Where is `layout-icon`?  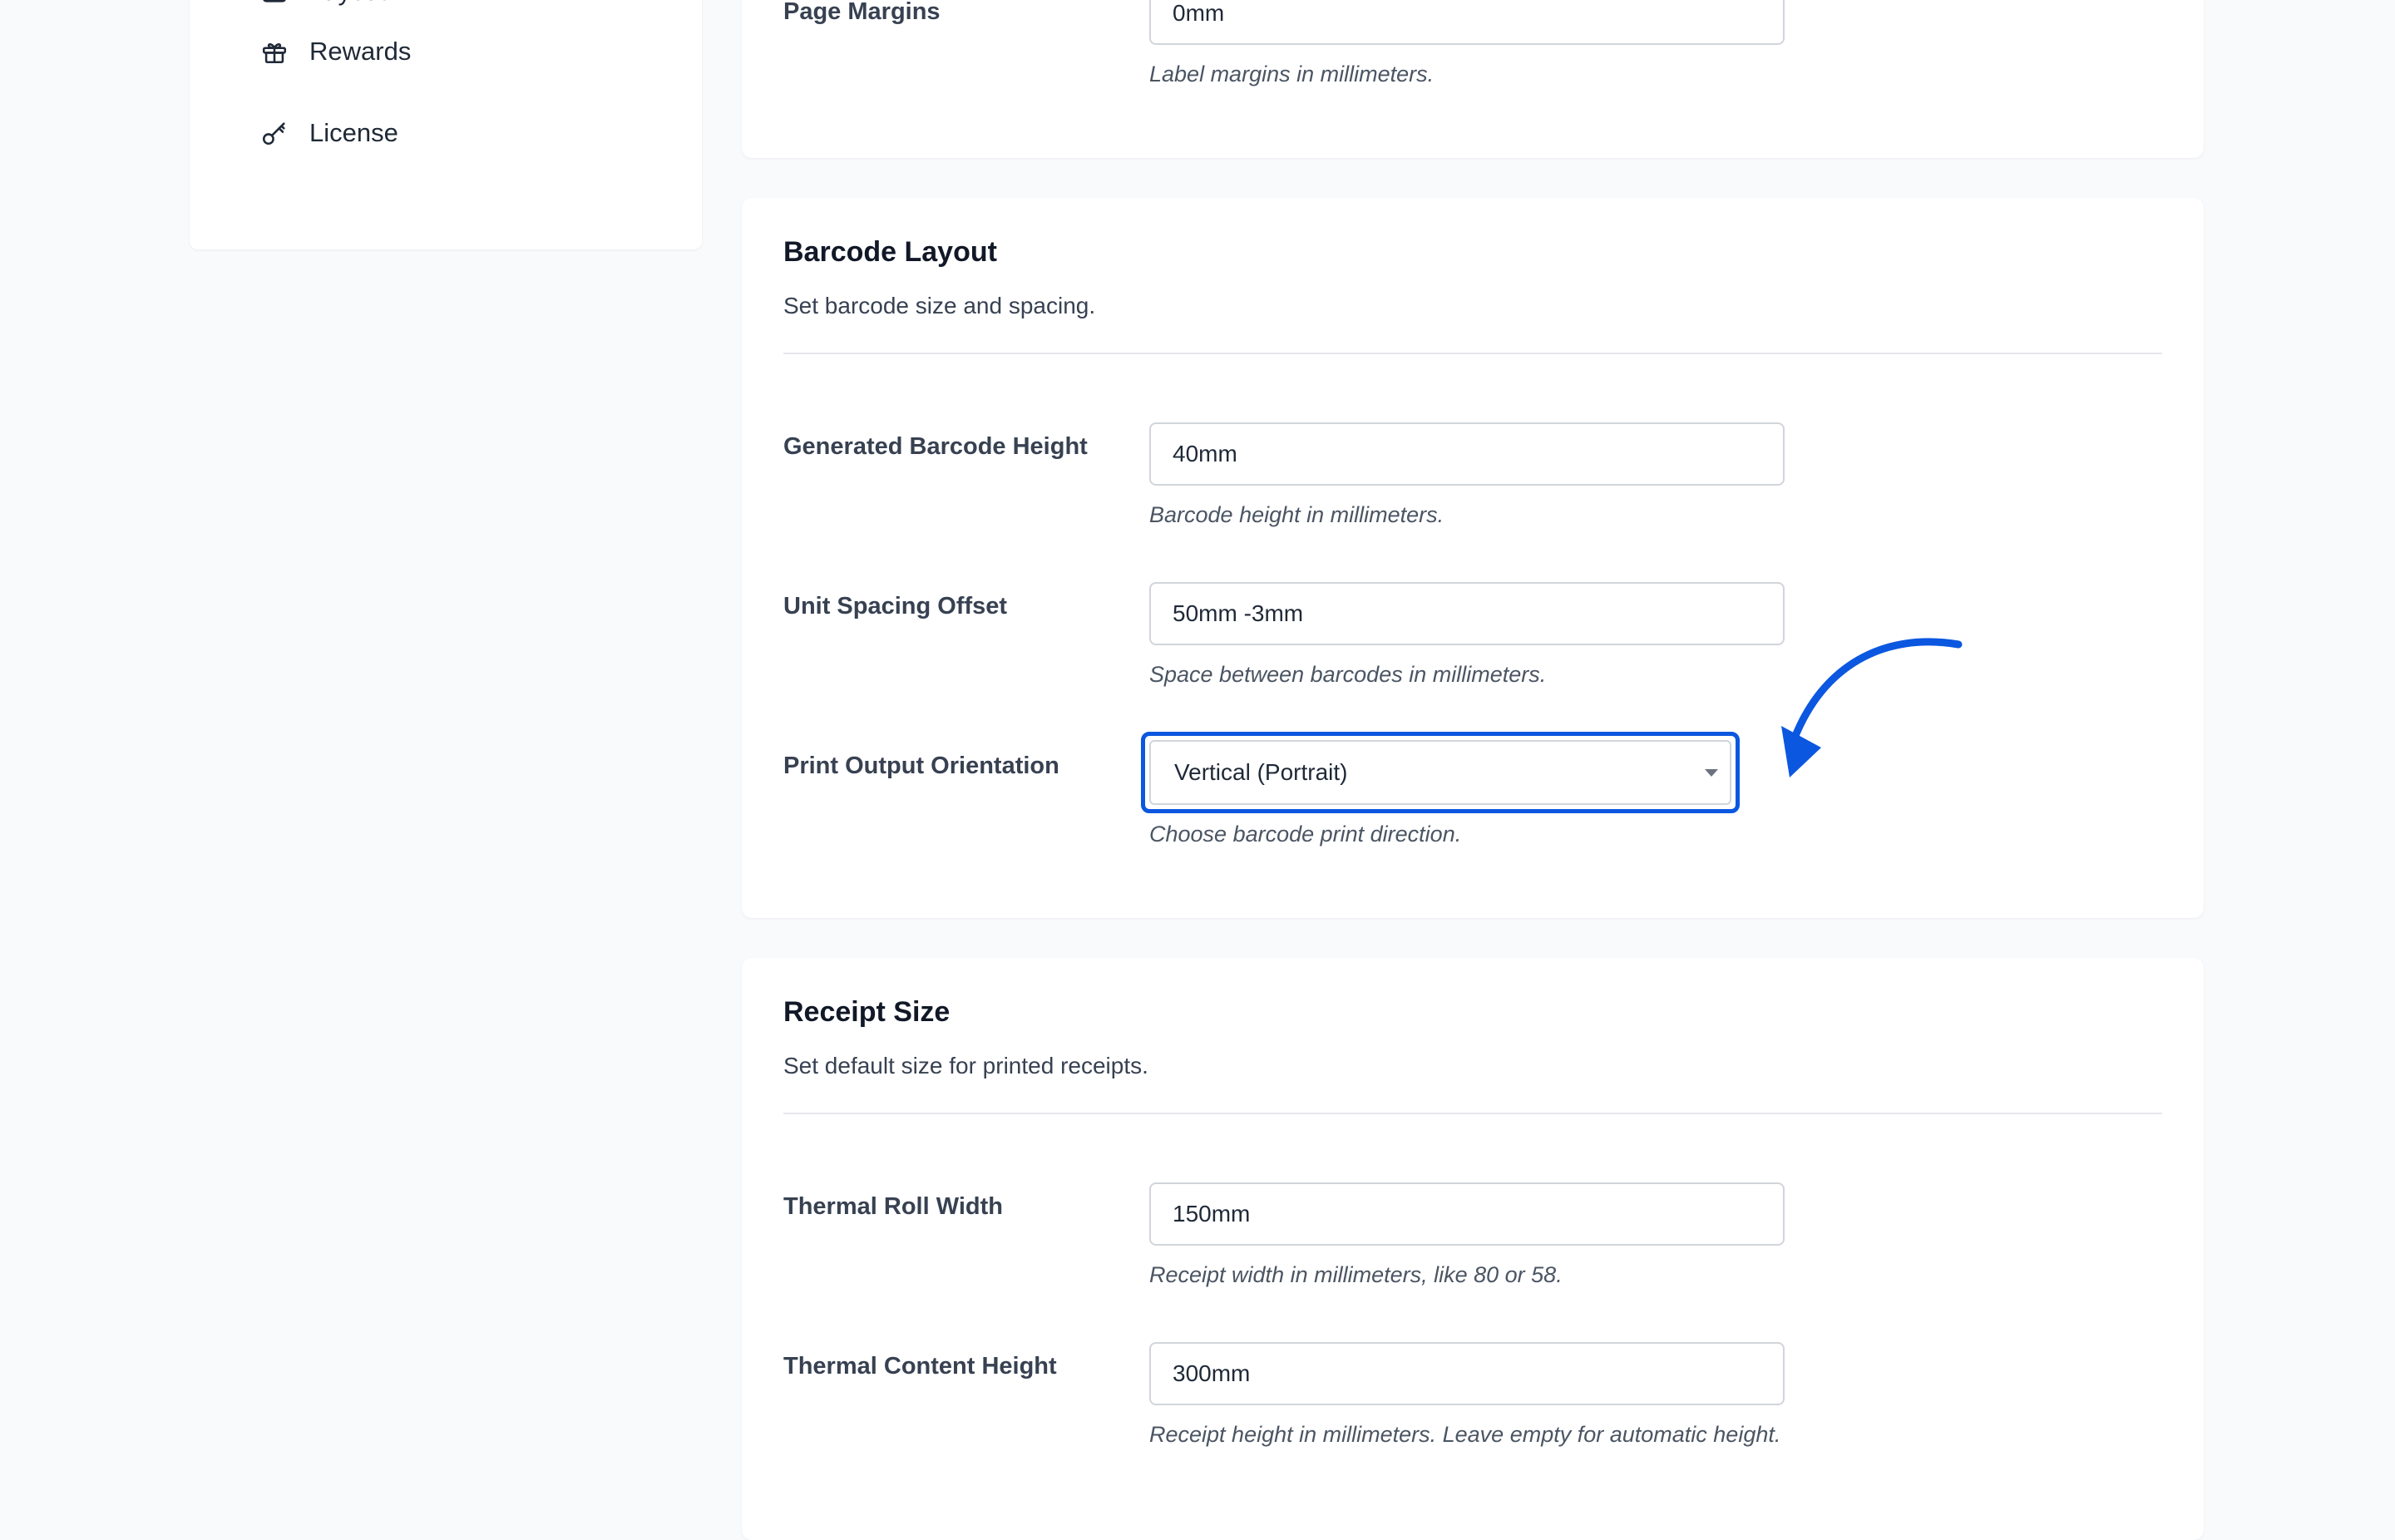
layout-icon is located at coordinates (274, 3).